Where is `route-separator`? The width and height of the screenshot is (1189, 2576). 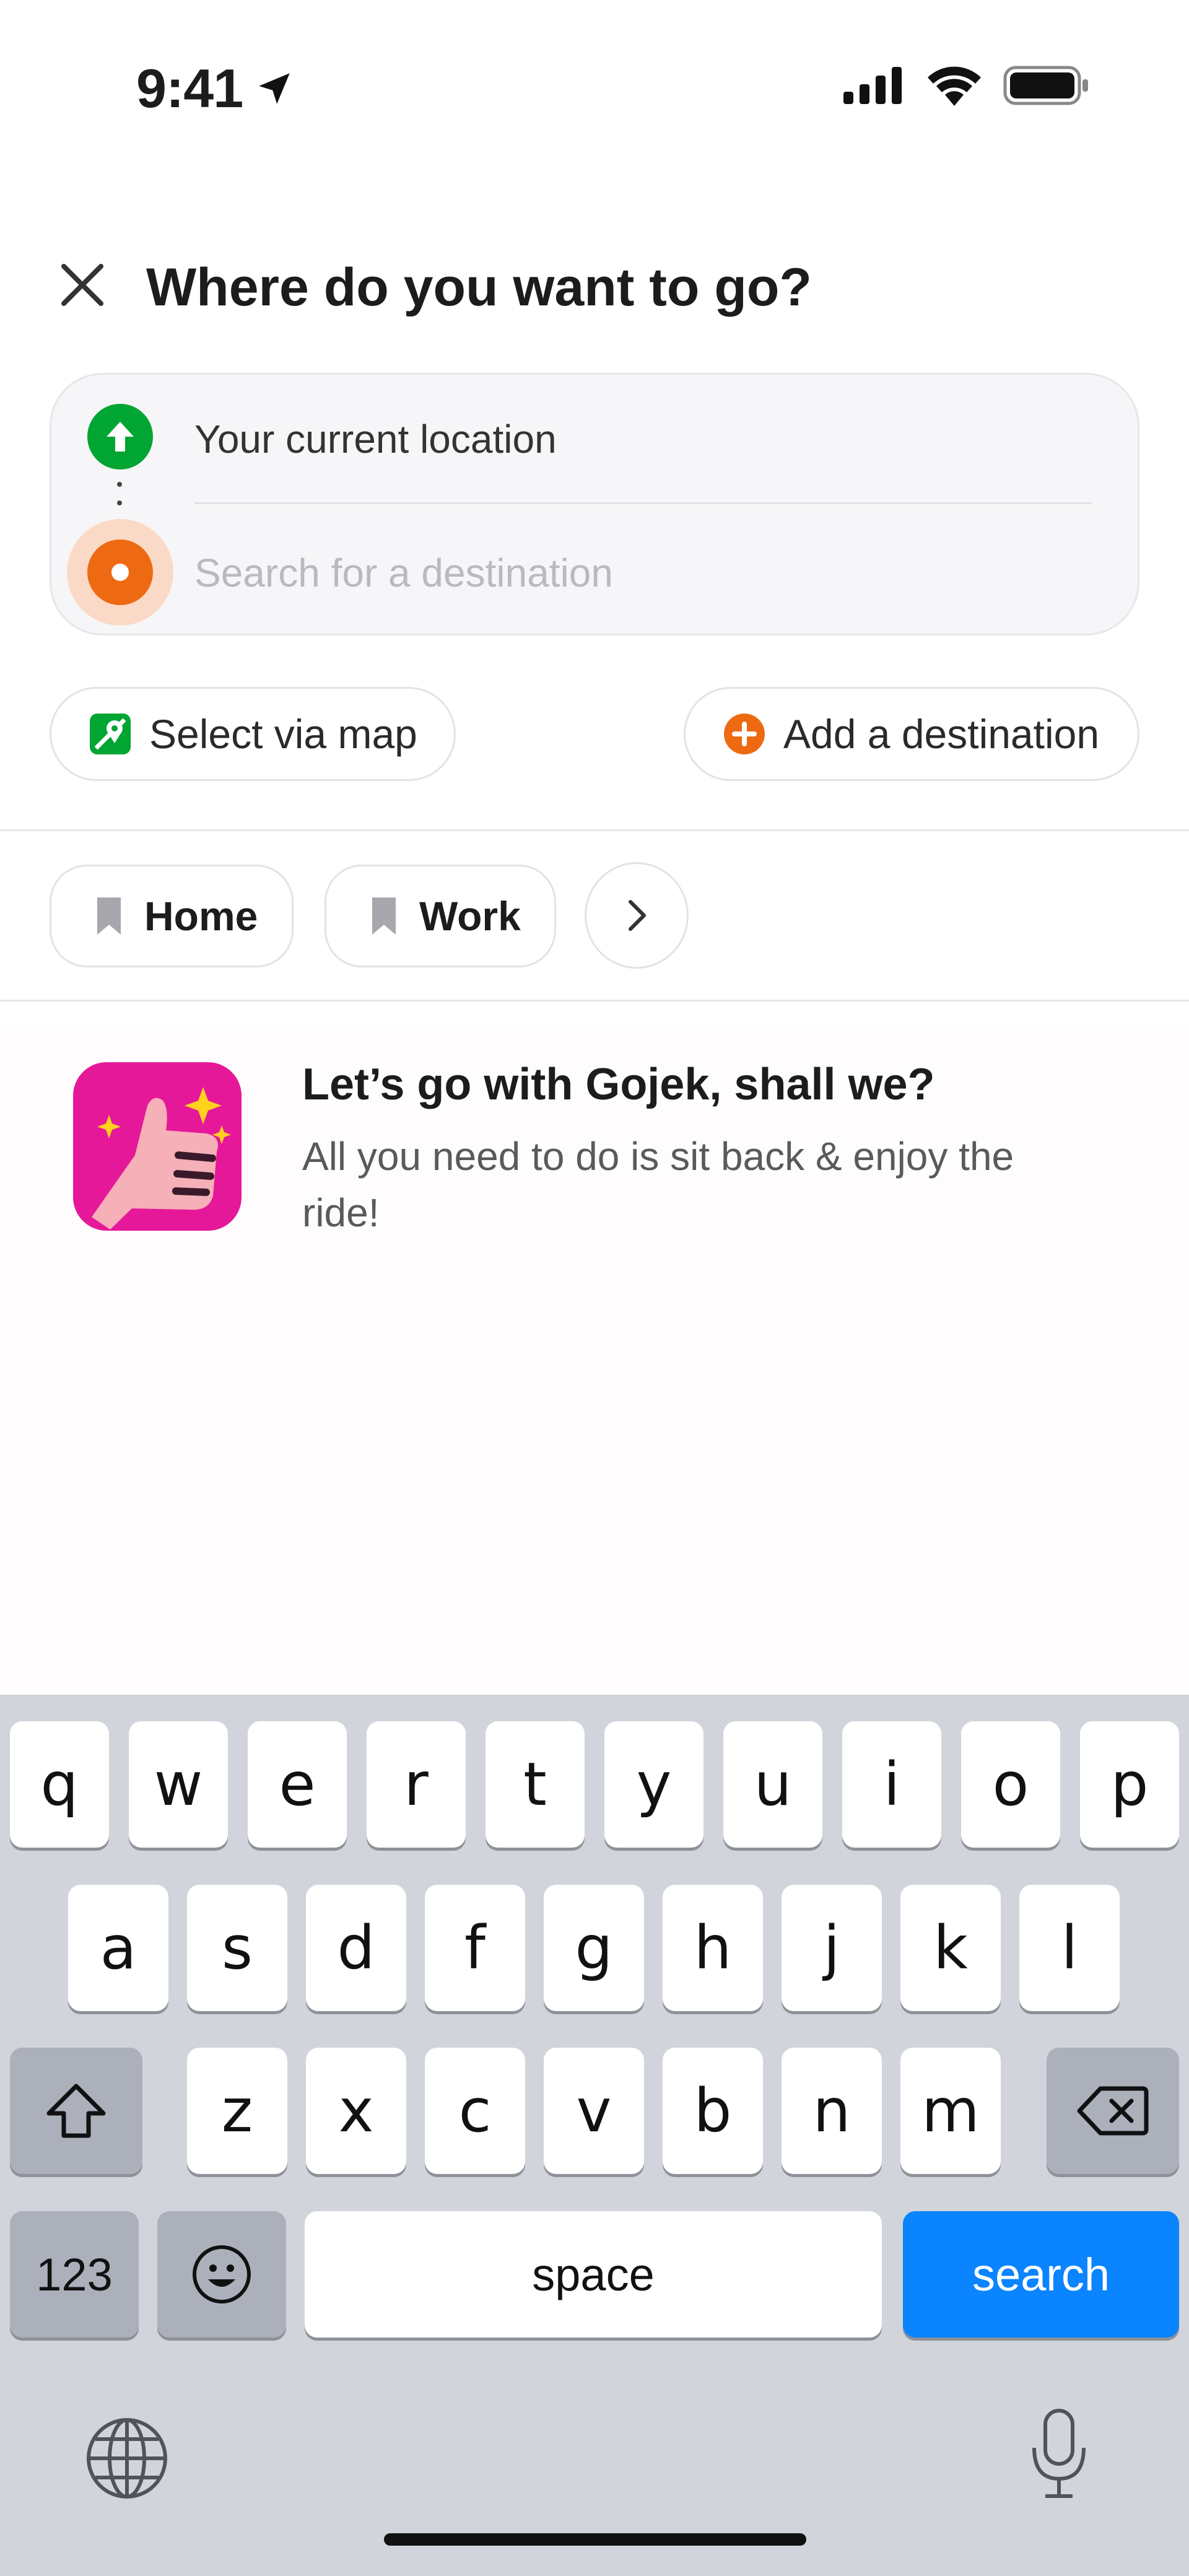
route-separator is located at coordinates (643, 503).